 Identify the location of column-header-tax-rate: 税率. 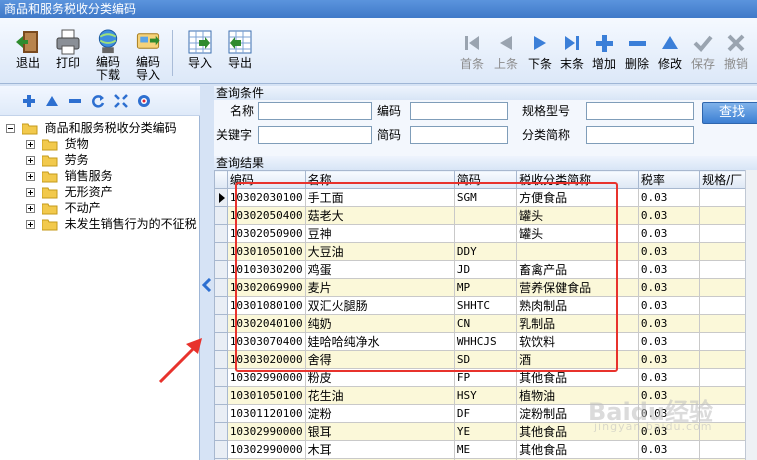
(669, 179).